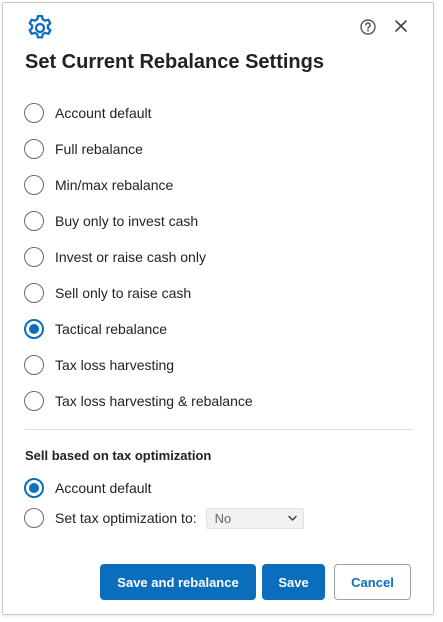 The image size is (443, 622). Describe the element at coordinates (254, 518) in the screenshot. I see `tax-optimization-select: No` at that location.